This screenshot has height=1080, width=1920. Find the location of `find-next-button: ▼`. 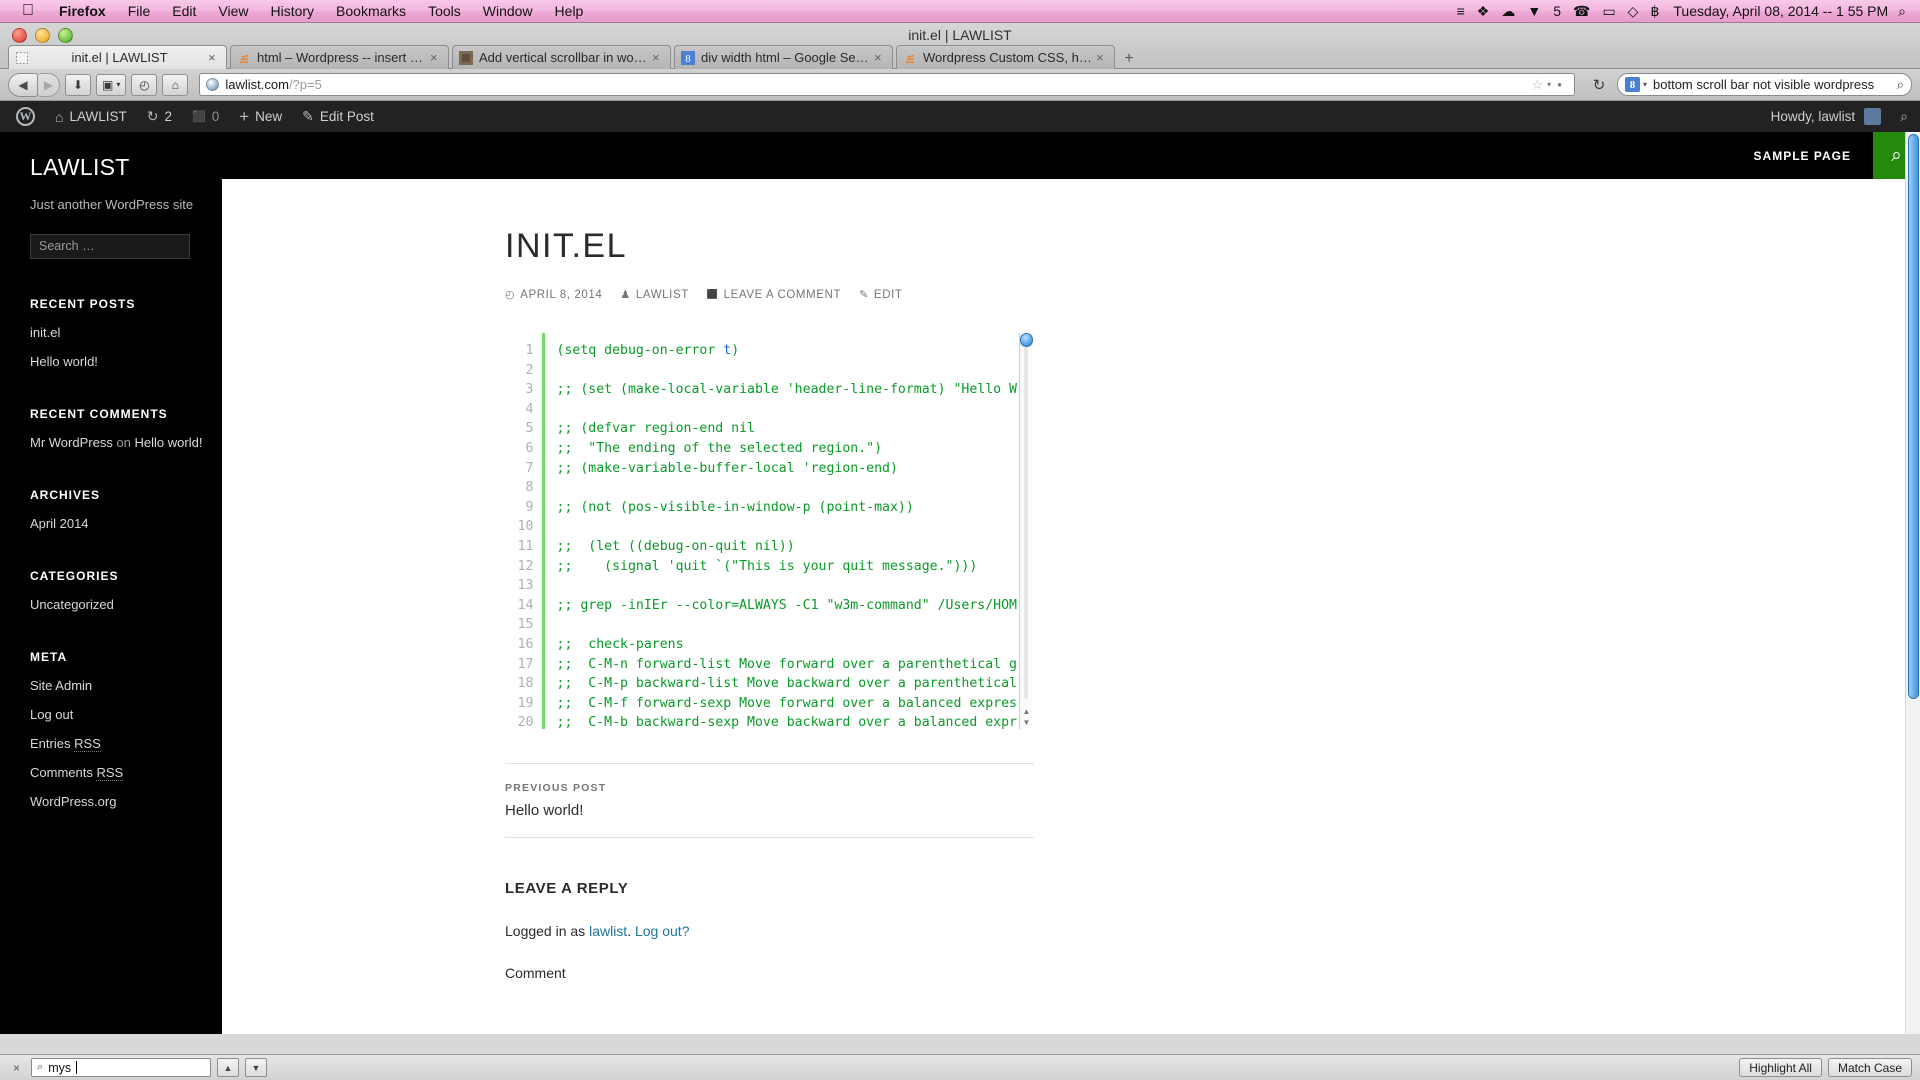

find-next-button: ▼ is located at coordinates (256, 1067).